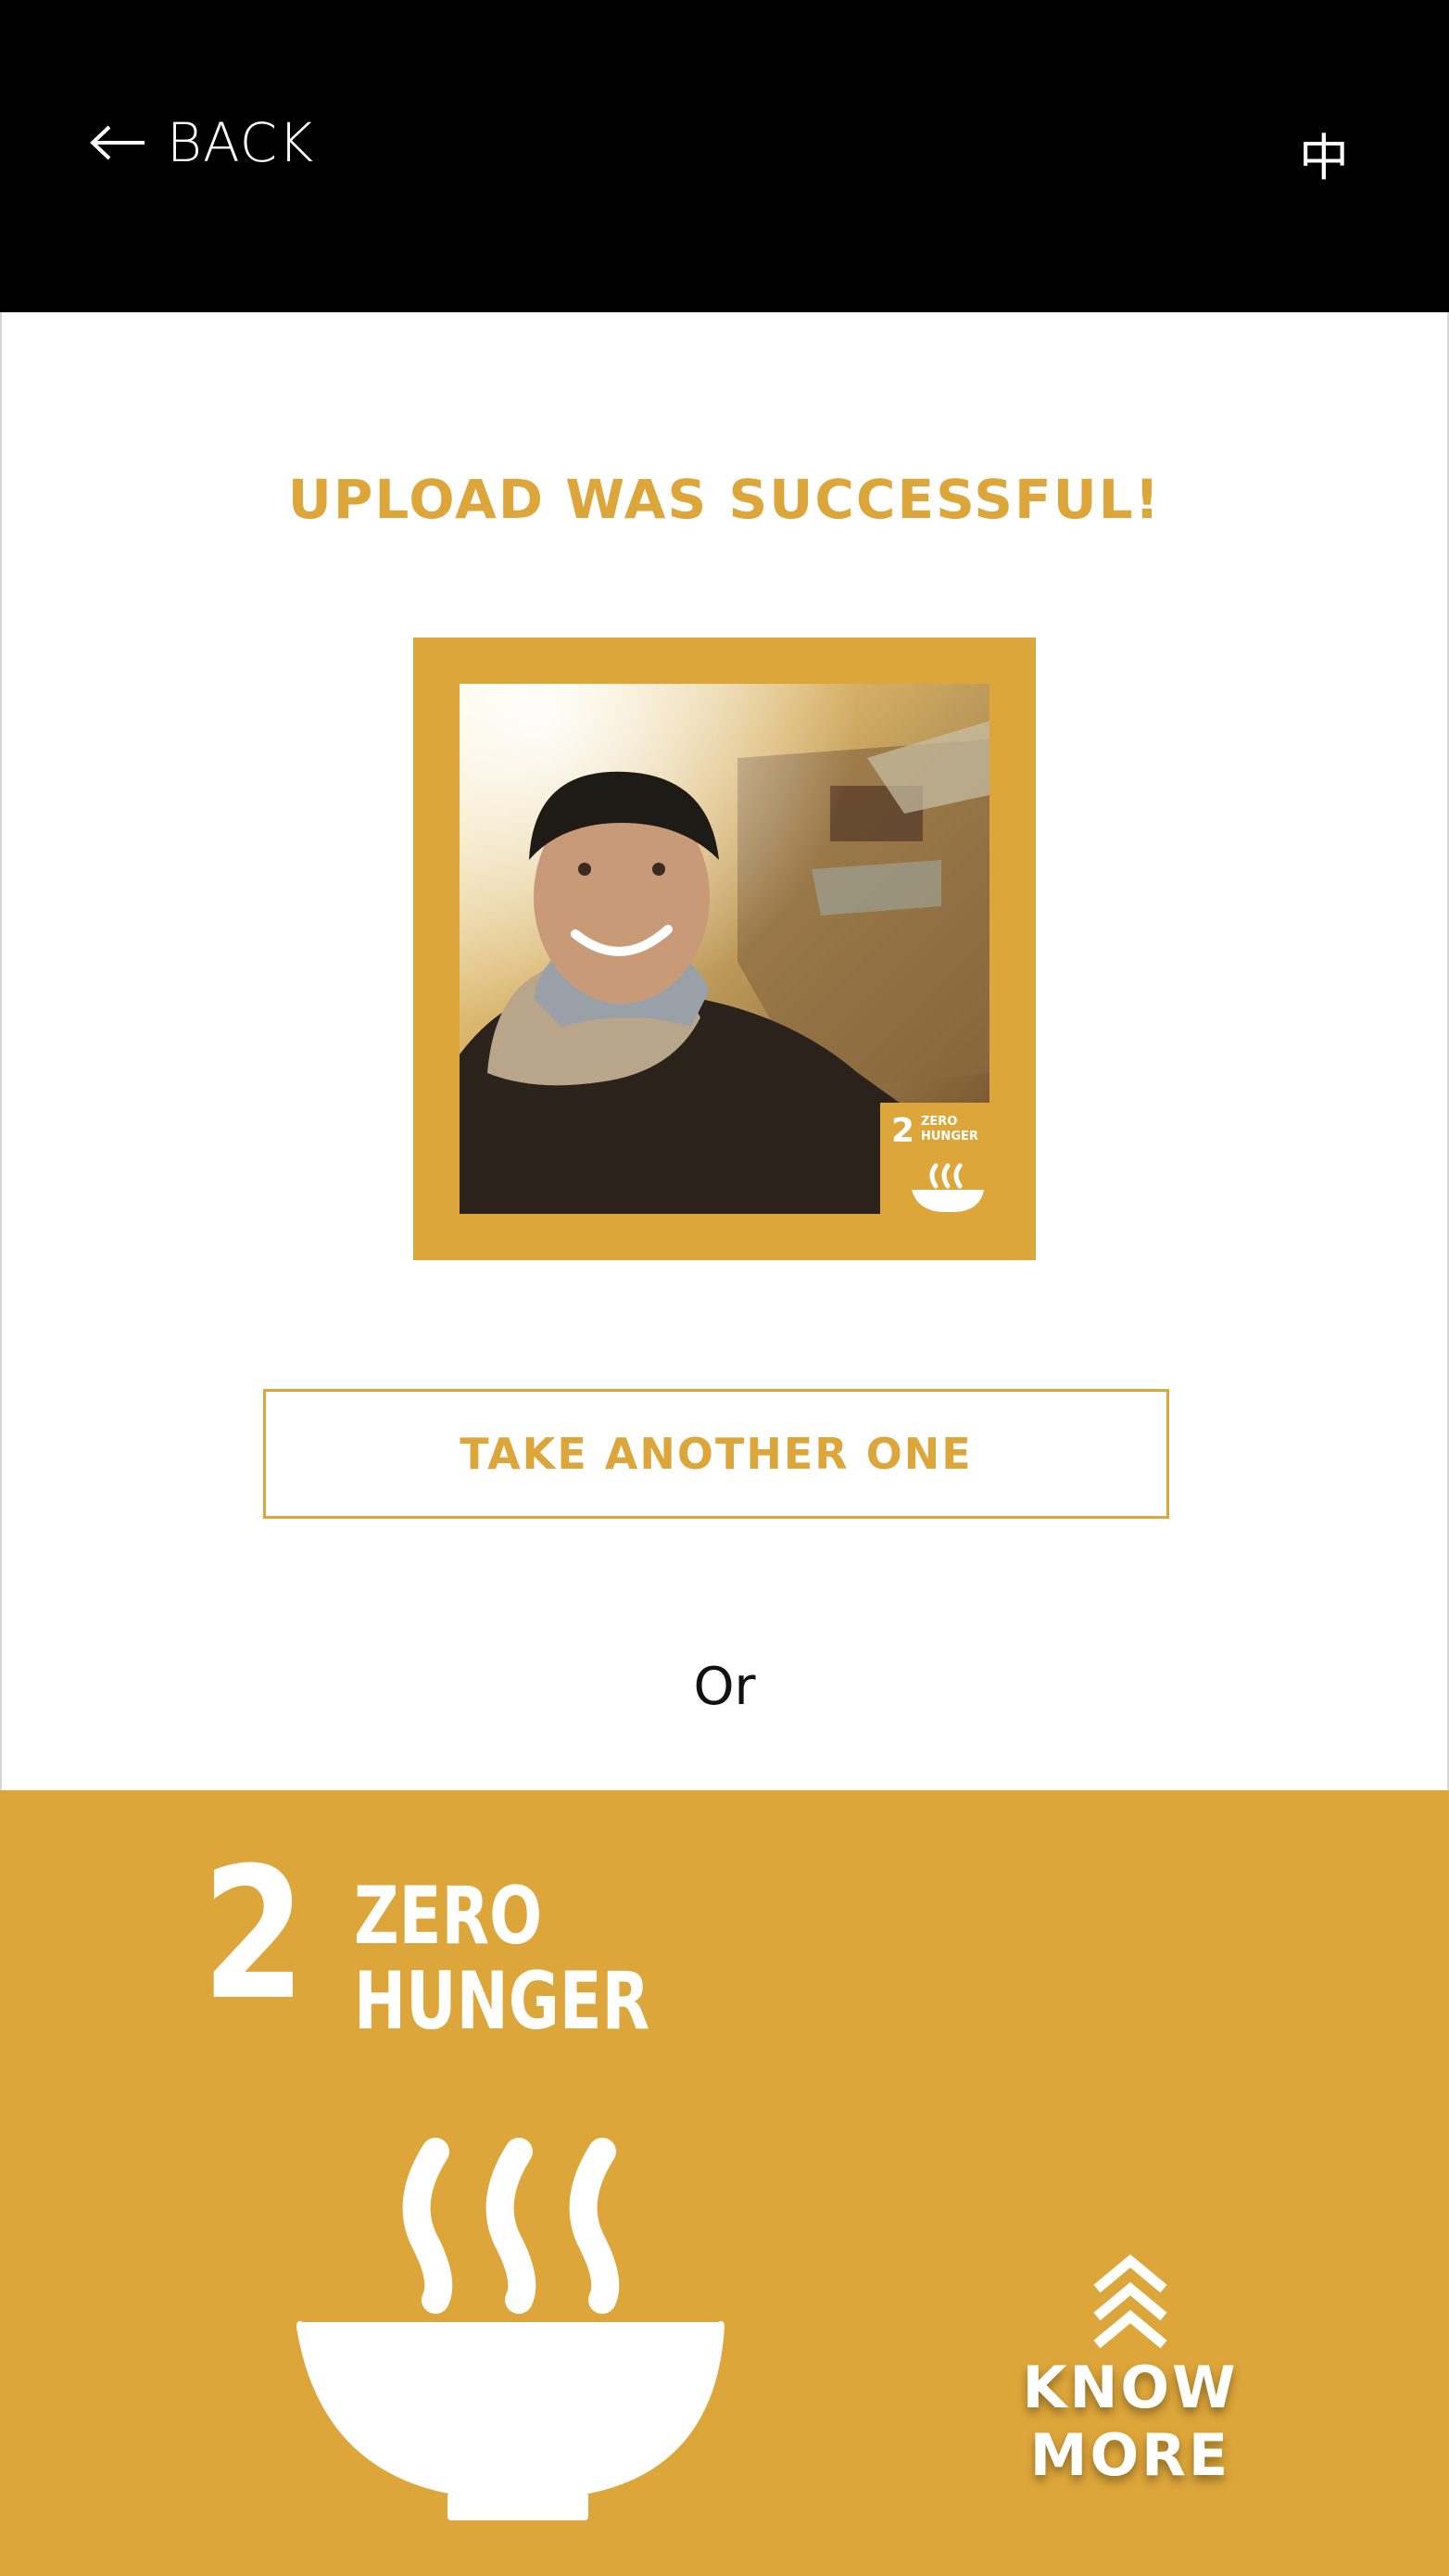 This screenshot has height=2576, width=1449. What do you see at coordinates (510, 2329) in the screenshot?
I see `bowl-icon` at bounding box center [510, 2329].